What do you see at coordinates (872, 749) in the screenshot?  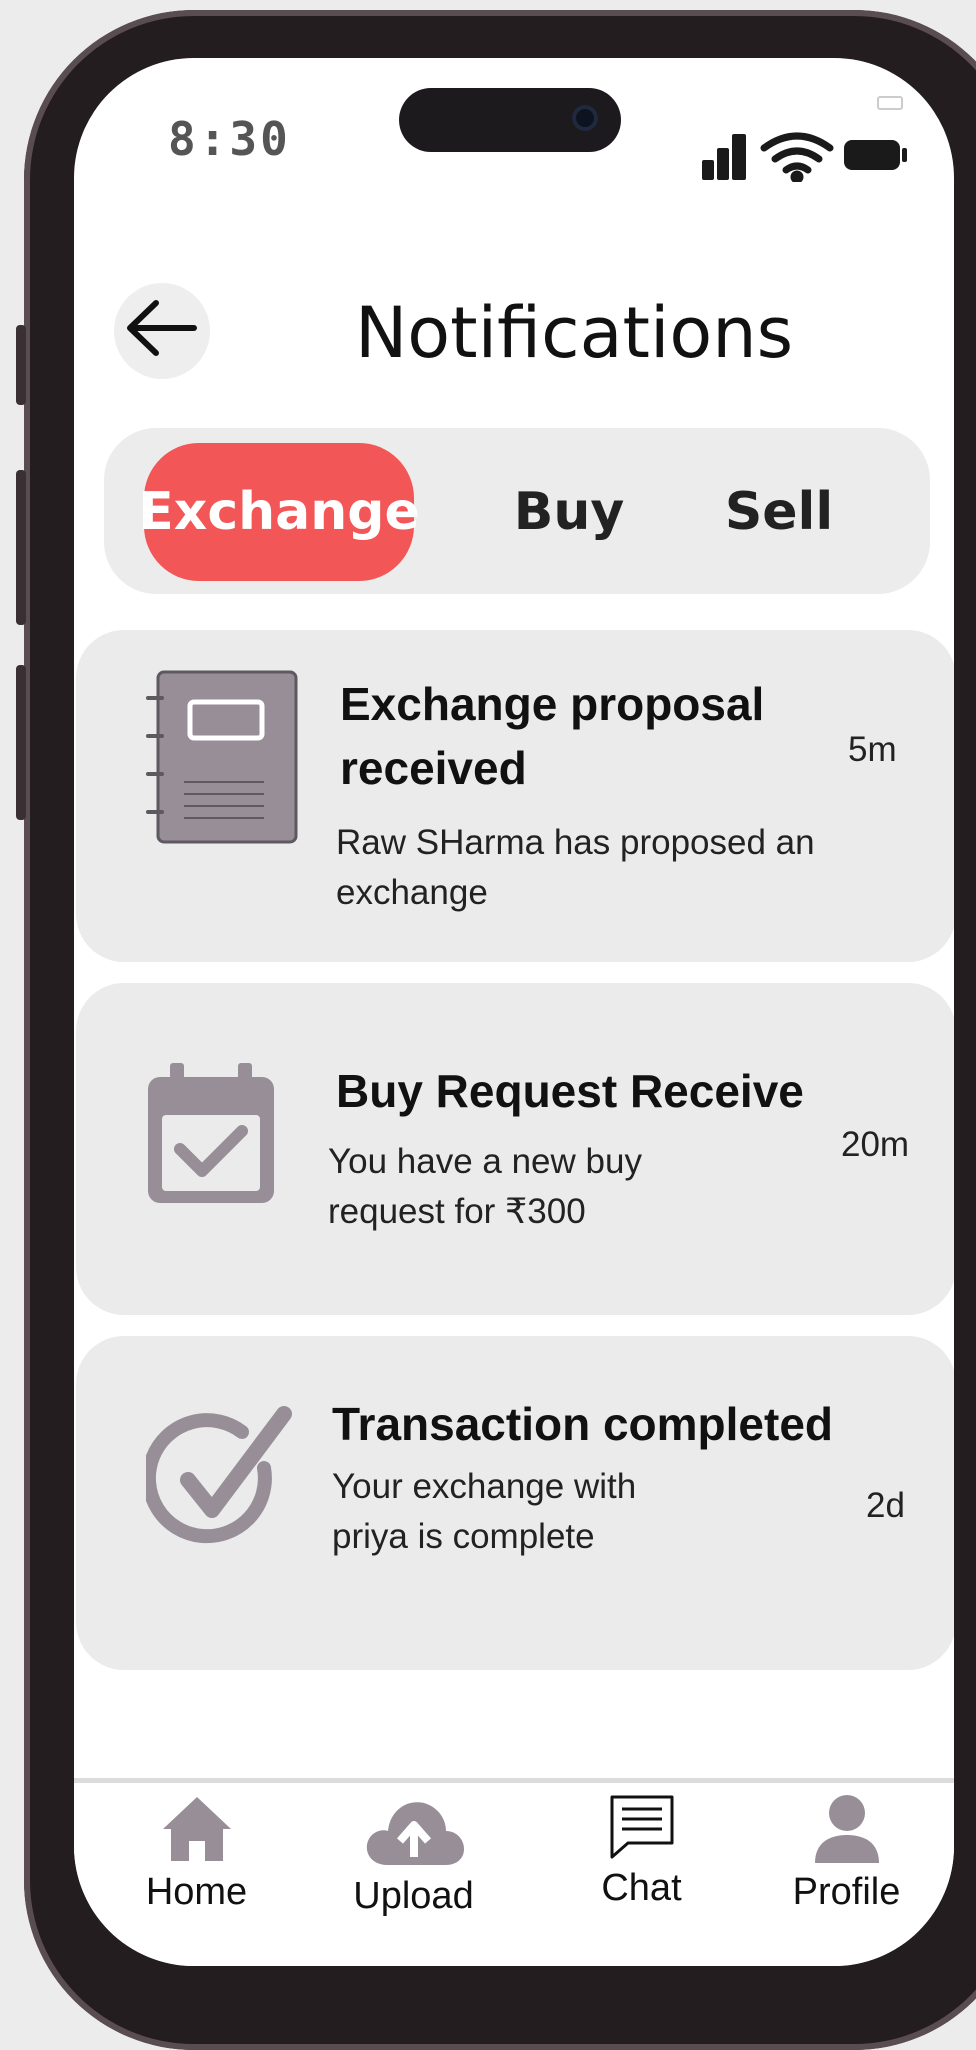 I see `notification-time: 5m` at bounding box center [872, 749].